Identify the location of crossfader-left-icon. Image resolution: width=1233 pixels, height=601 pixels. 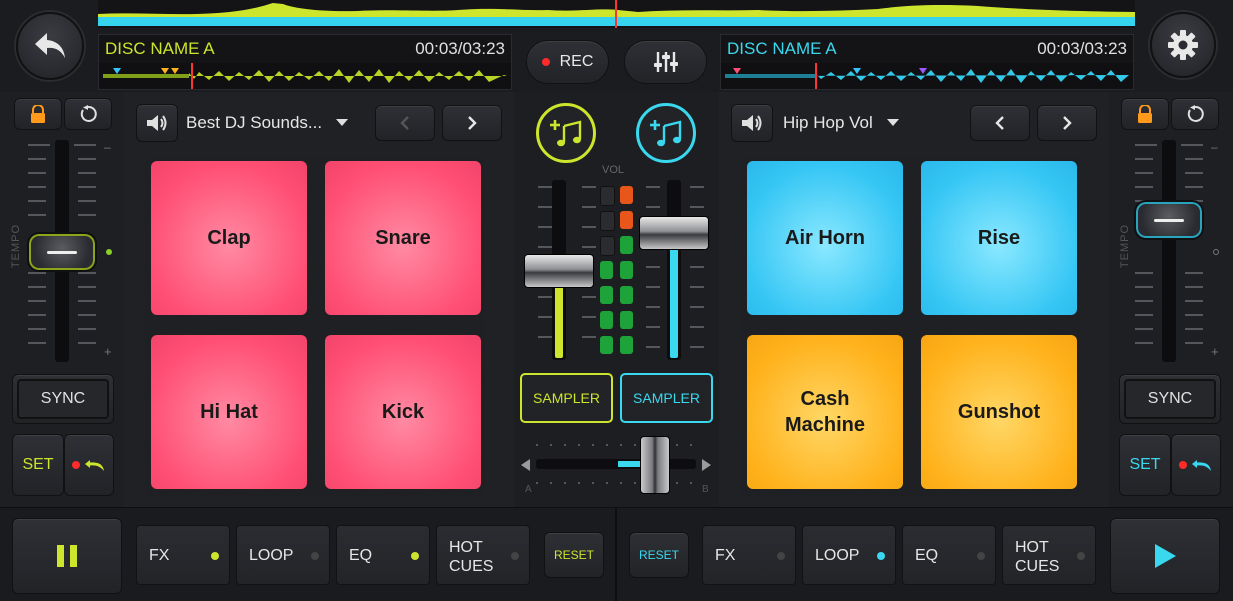
(525, 465).